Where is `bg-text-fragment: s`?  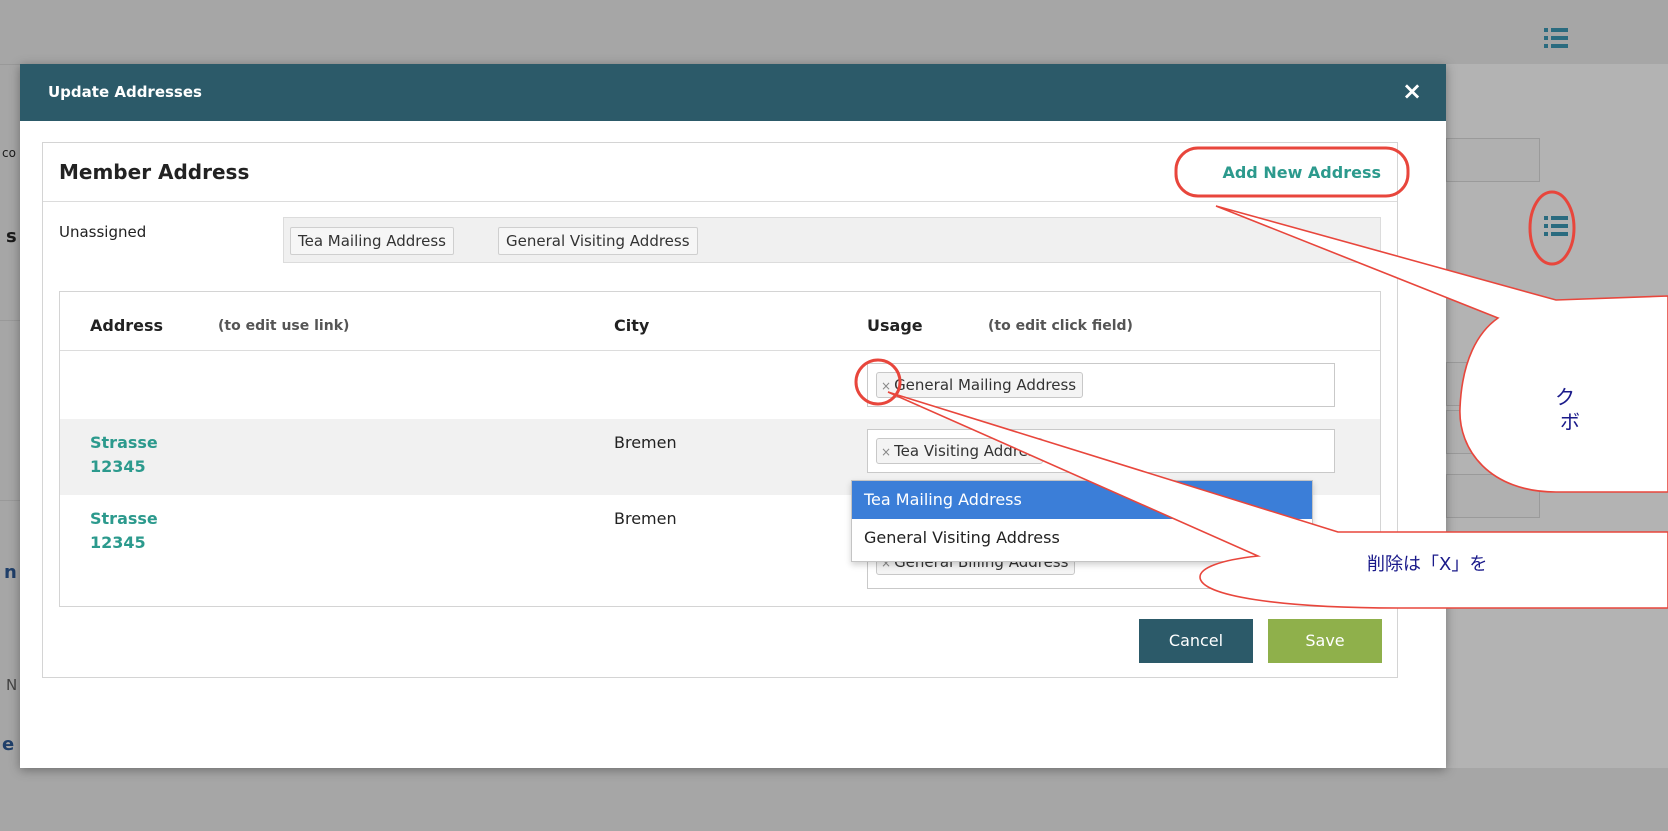
bg-text-fragment: s is located at coordinates (11, 236).